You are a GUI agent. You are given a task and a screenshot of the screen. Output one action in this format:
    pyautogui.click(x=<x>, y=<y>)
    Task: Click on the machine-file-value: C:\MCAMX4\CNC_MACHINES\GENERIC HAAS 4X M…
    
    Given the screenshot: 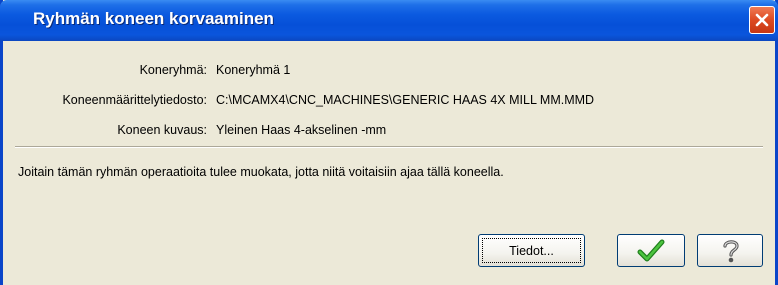 What is the action you would take?
    pyautogui.click(x=405, y=100)
    